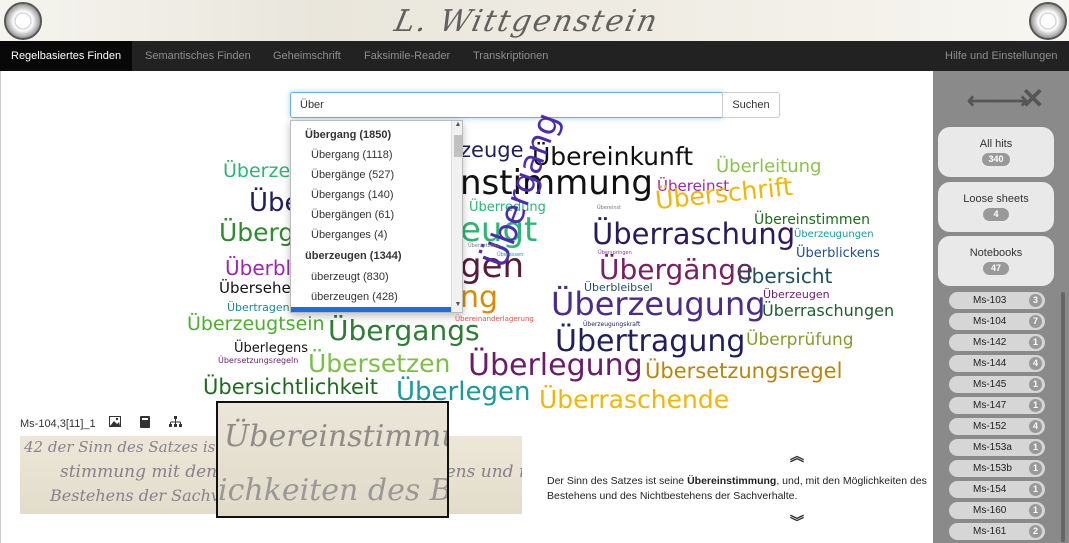 Image resolution: width=1069 pixels, height=543 pixels. What do you see at coordinates (510, 255) in the screenshot?
I see `cloud-word: Überessen` at bounding box center [510, 255].